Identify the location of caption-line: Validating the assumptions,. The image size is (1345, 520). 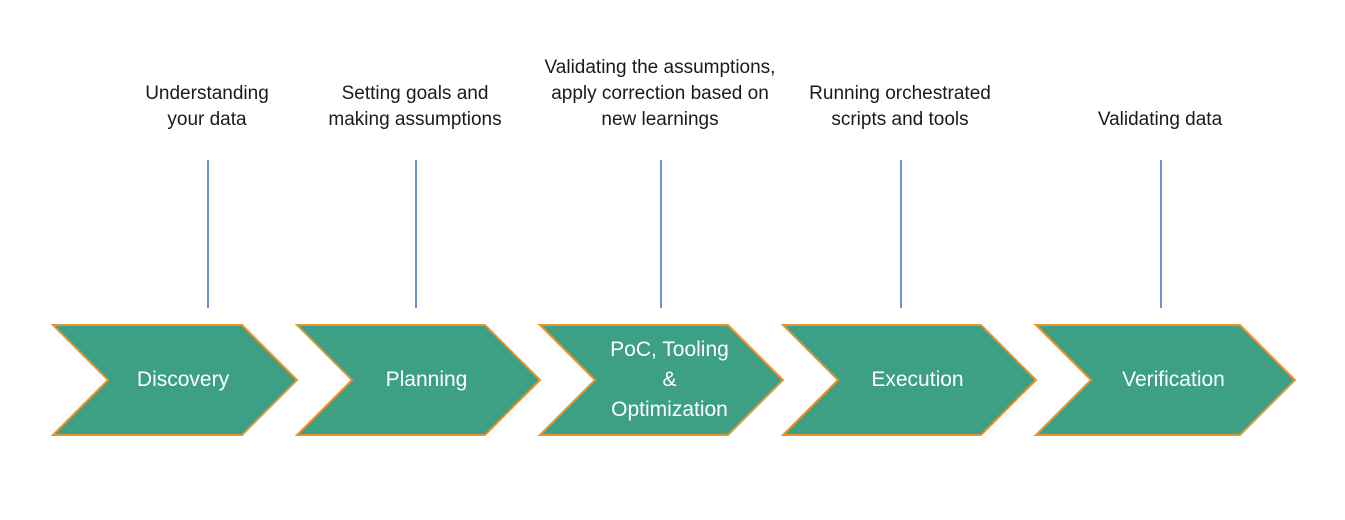
(660, 67).